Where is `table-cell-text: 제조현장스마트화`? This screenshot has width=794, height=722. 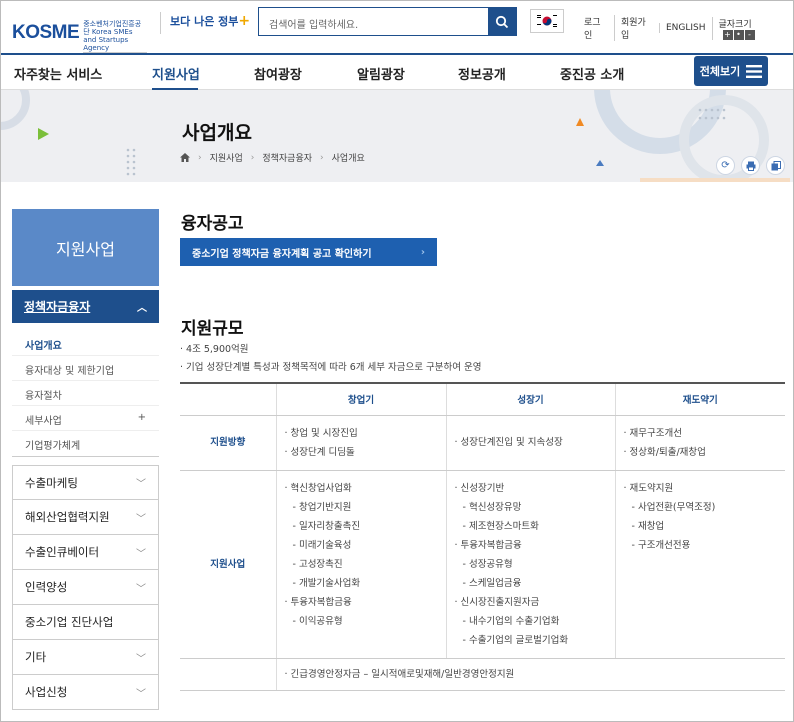
table-cell-text: 제조현장스마트화 is located at coordinates (503, 526).